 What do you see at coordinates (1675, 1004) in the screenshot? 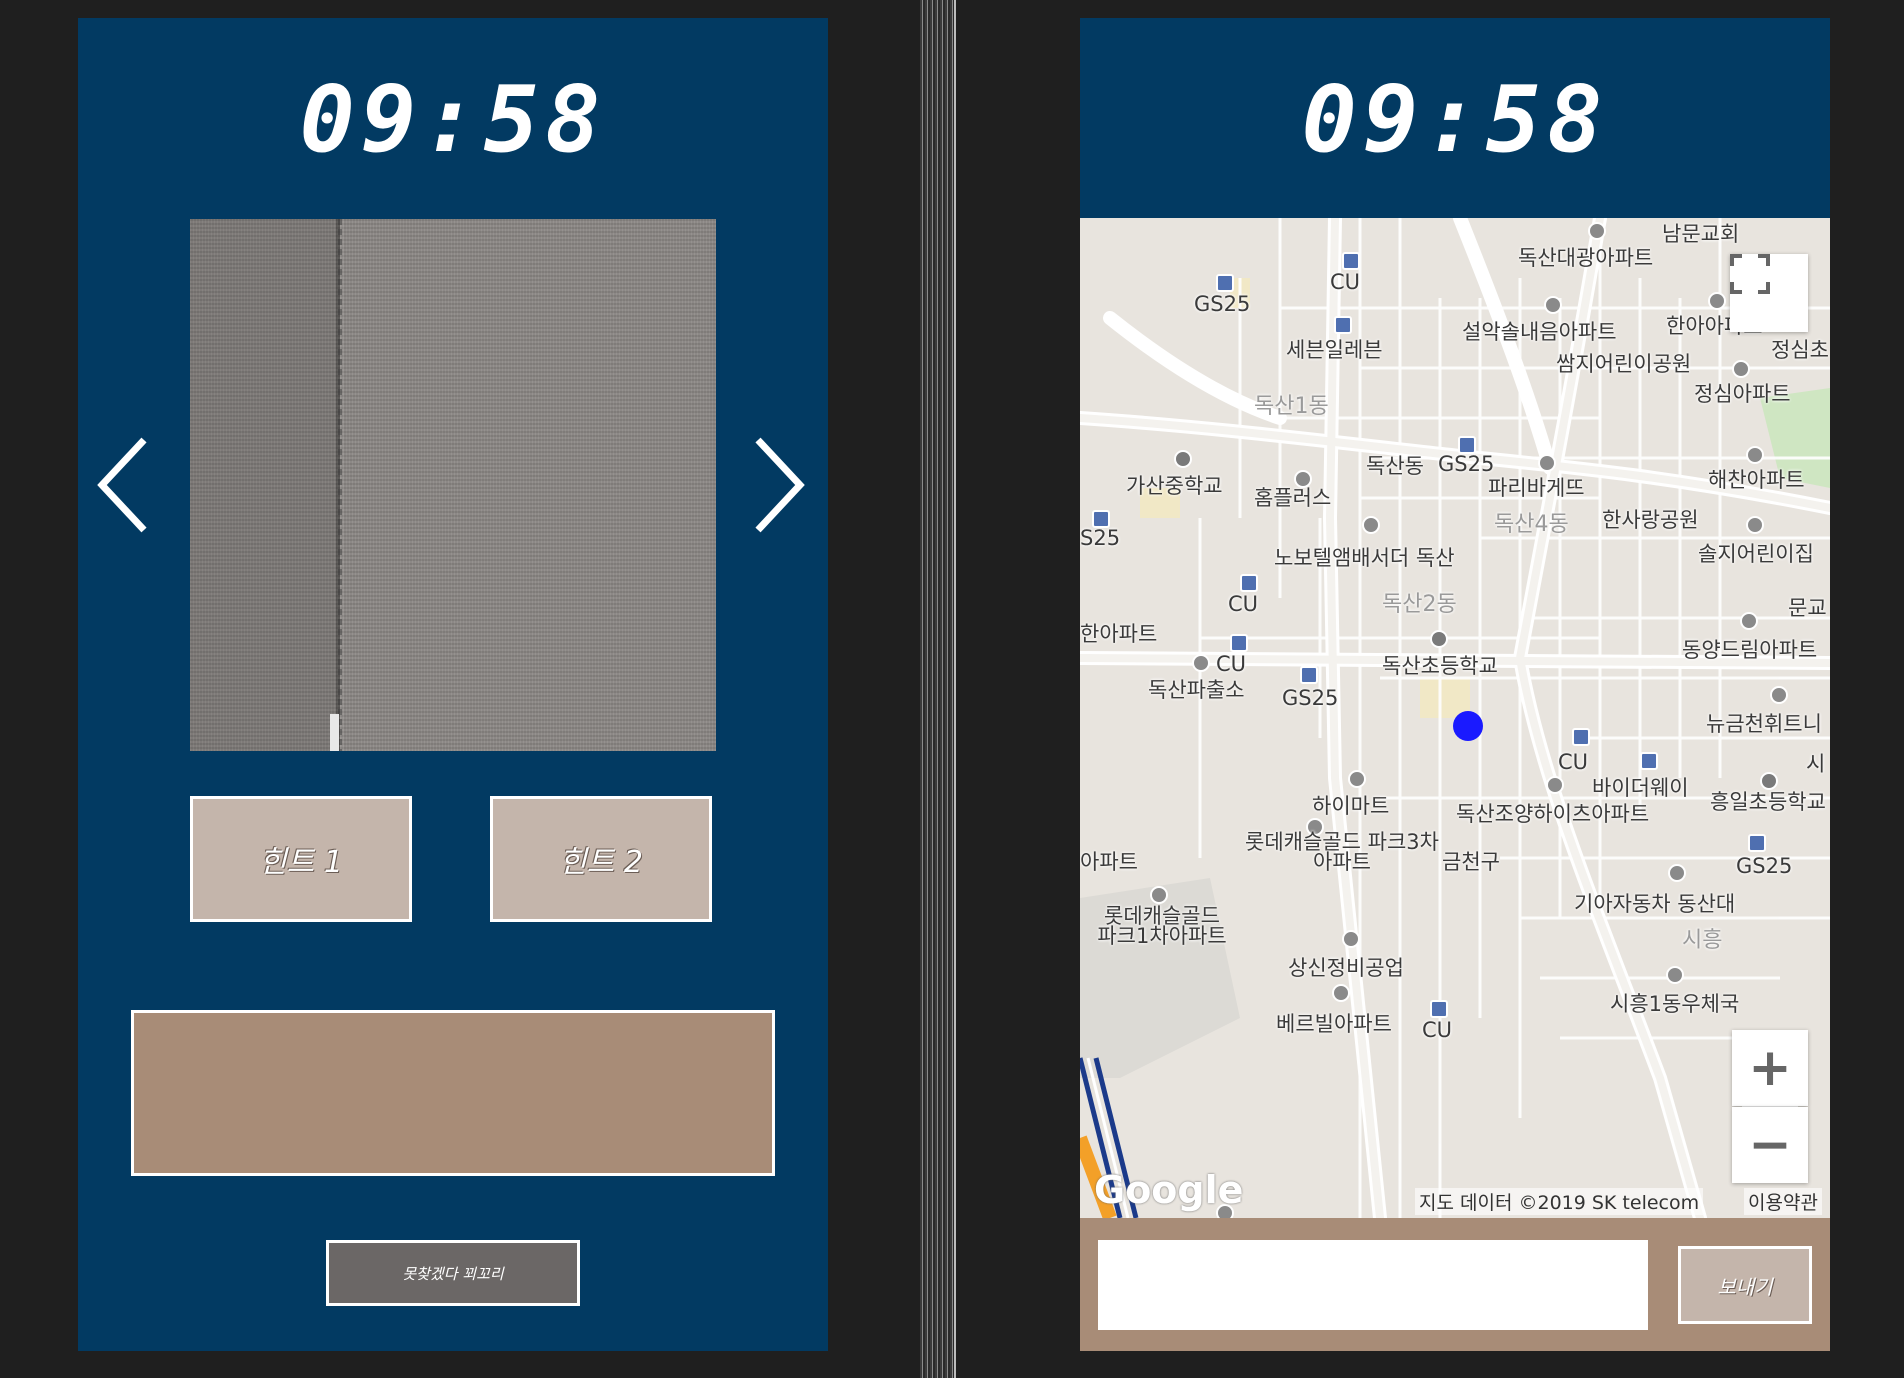
I see `map-label: 시흥1동우체국` at bounding box center [1675, 1004].